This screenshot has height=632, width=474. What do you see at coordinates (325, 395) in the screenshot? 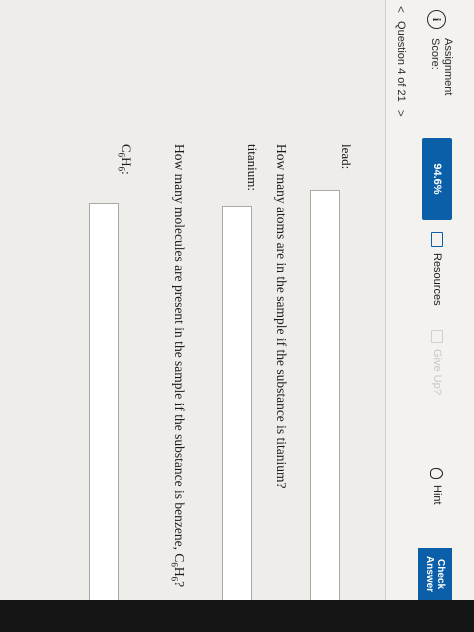
I see `lead-answer-input` at bounding box center [325, 395].